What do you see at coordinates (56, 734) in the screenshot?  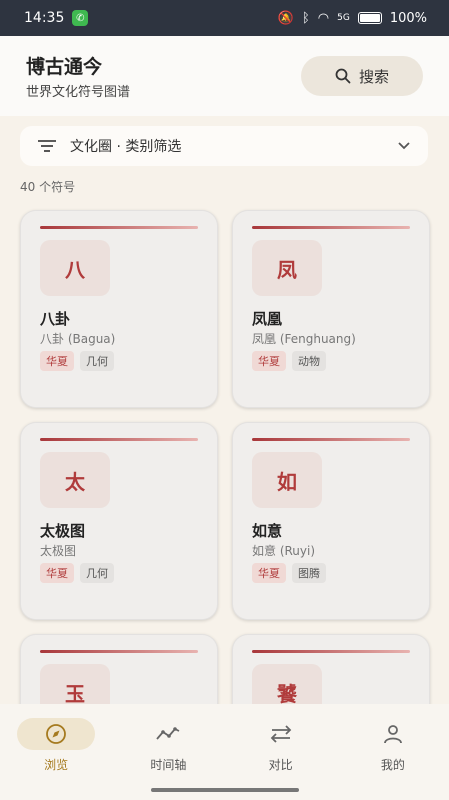 I see `compass-icon` at bounding box center [56, 734].